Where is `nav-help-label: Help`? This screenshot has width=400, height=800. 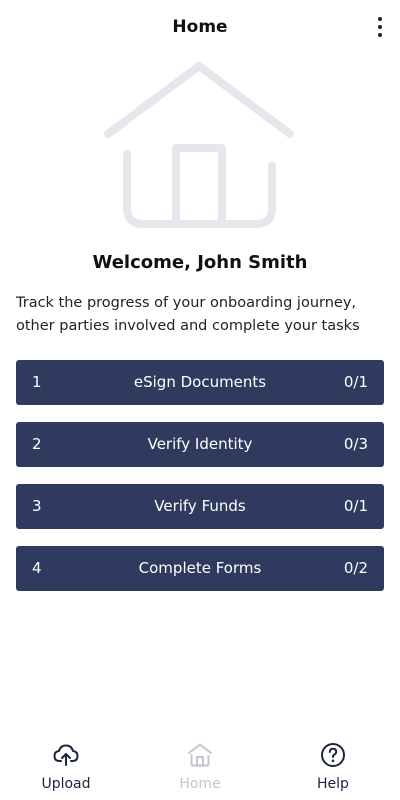 nav-help-label: Help is located at coordinates (333, 784).